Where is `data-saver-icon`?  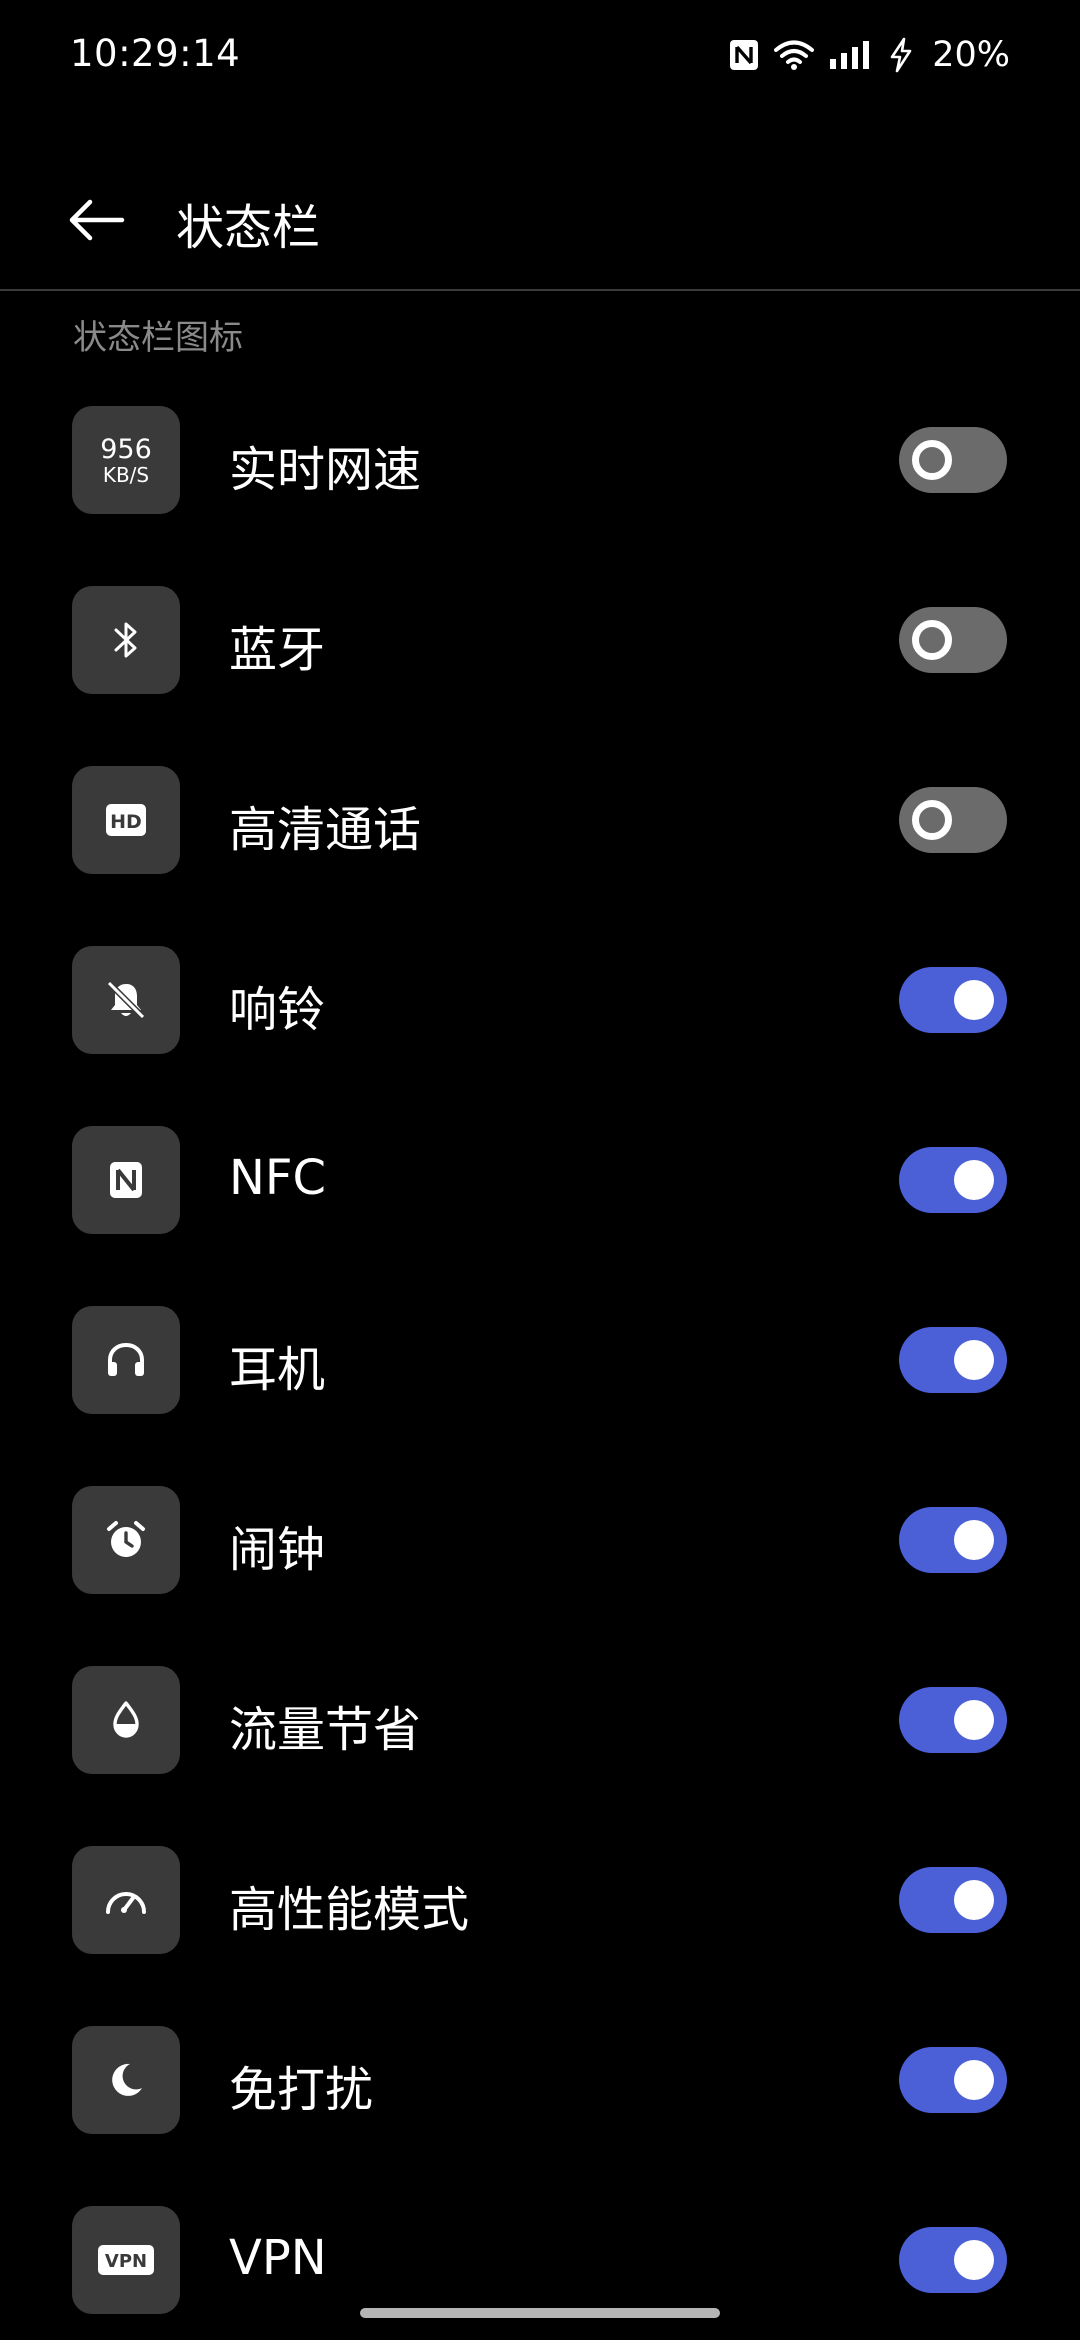 data-saver-icon is located at coordinates (126, 1720).